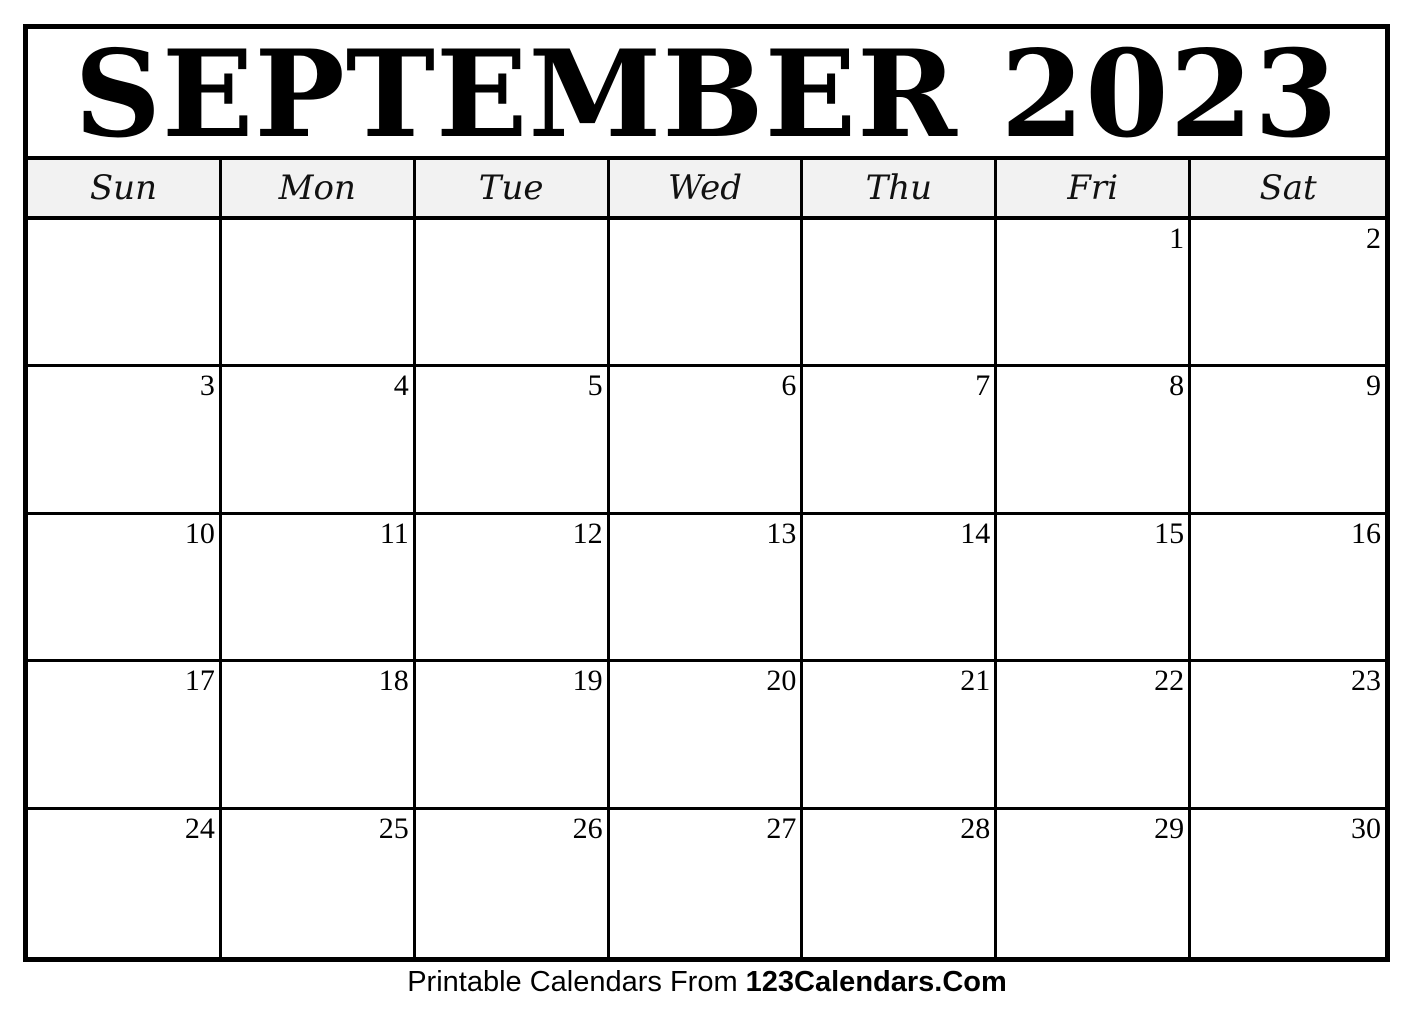 The height and width of the screenshot is (1020, 1414). I want to click on day-number: 23, so click(1366, 681).